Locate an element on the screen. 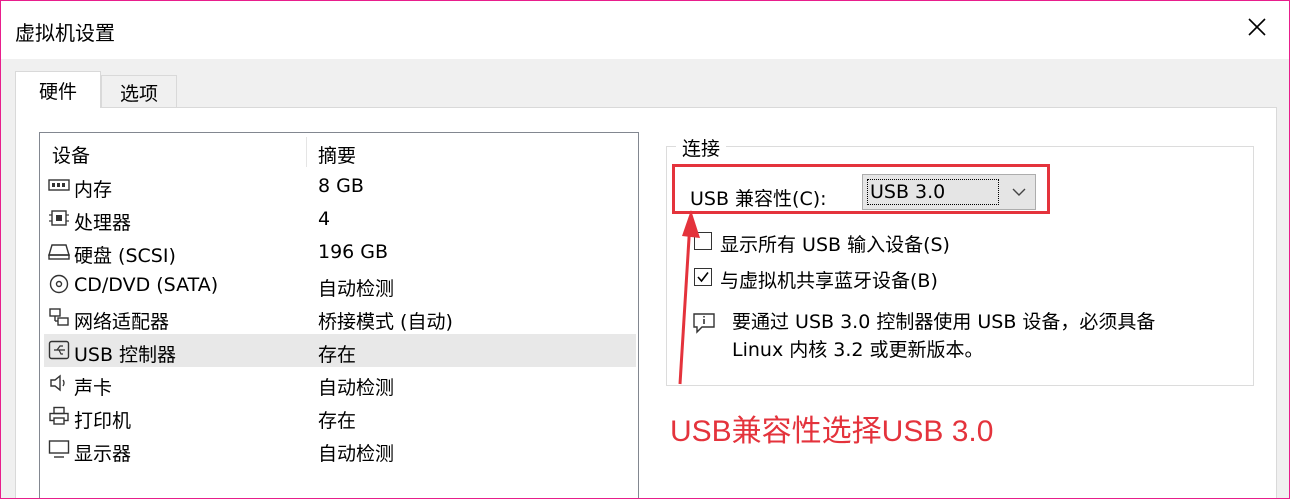  column-header-device: 设备 is located at coordinates (71, 154).